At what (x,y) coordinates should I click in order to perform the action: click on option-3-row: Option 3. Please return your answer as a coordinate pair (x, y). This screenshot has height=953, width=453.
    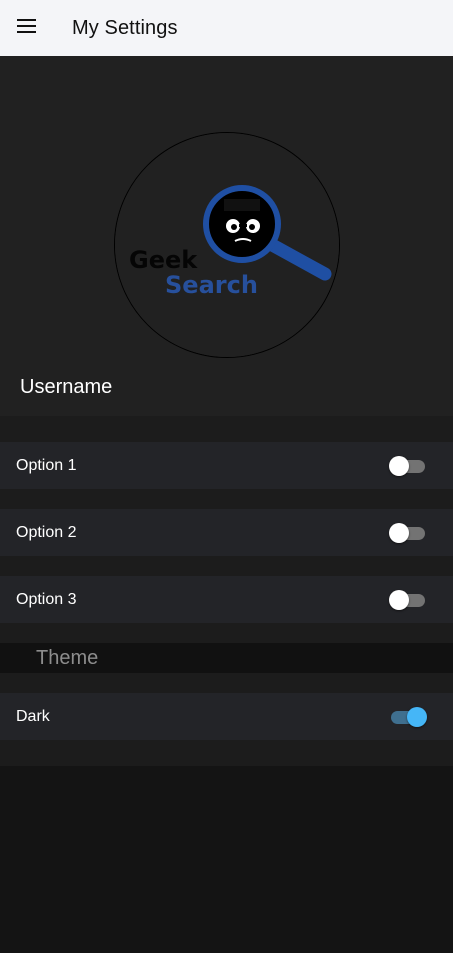
    Looking at the image, I should click on (226, 599).